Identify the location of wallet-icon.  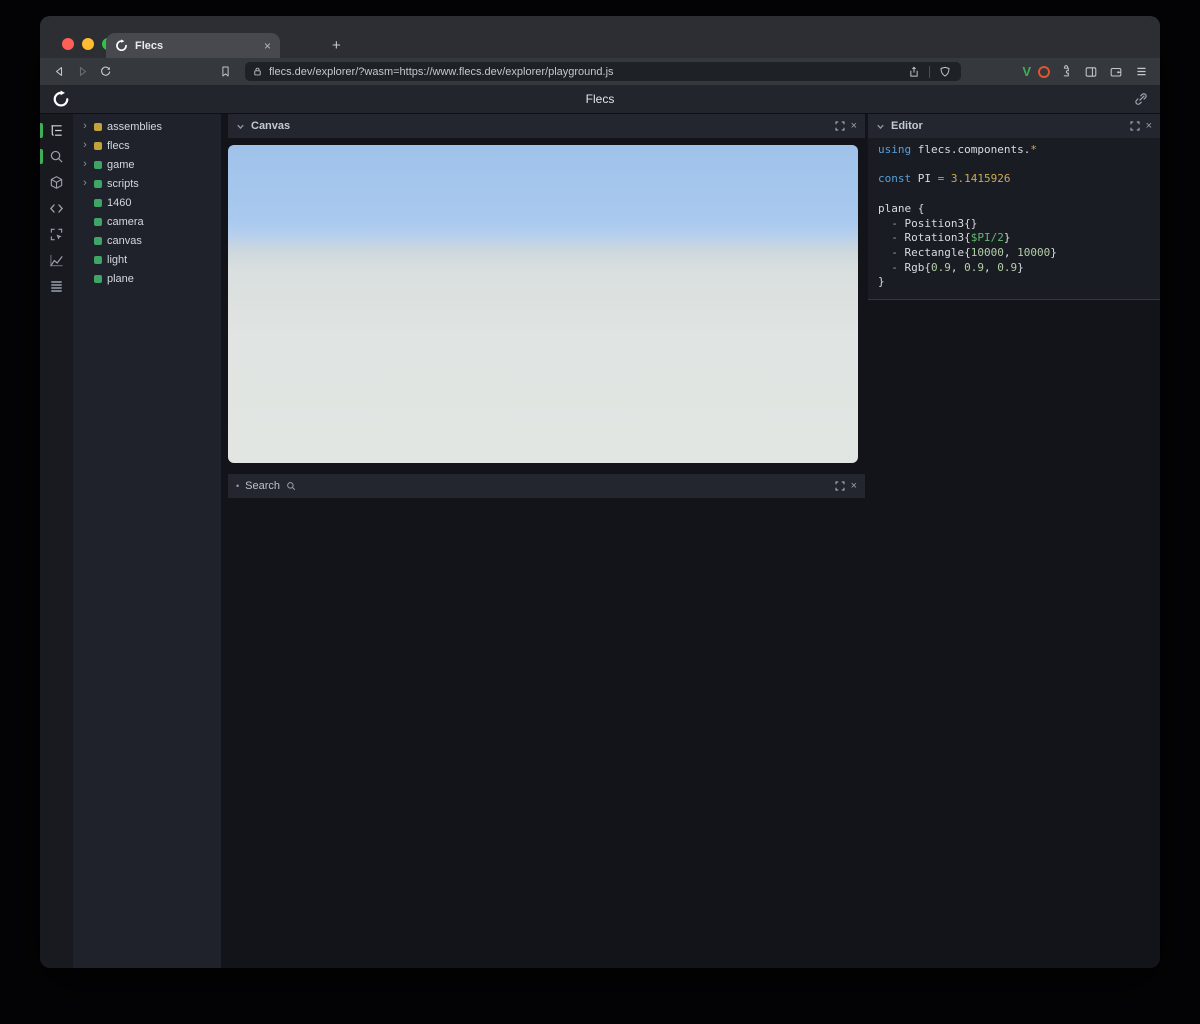
(1116, 72).